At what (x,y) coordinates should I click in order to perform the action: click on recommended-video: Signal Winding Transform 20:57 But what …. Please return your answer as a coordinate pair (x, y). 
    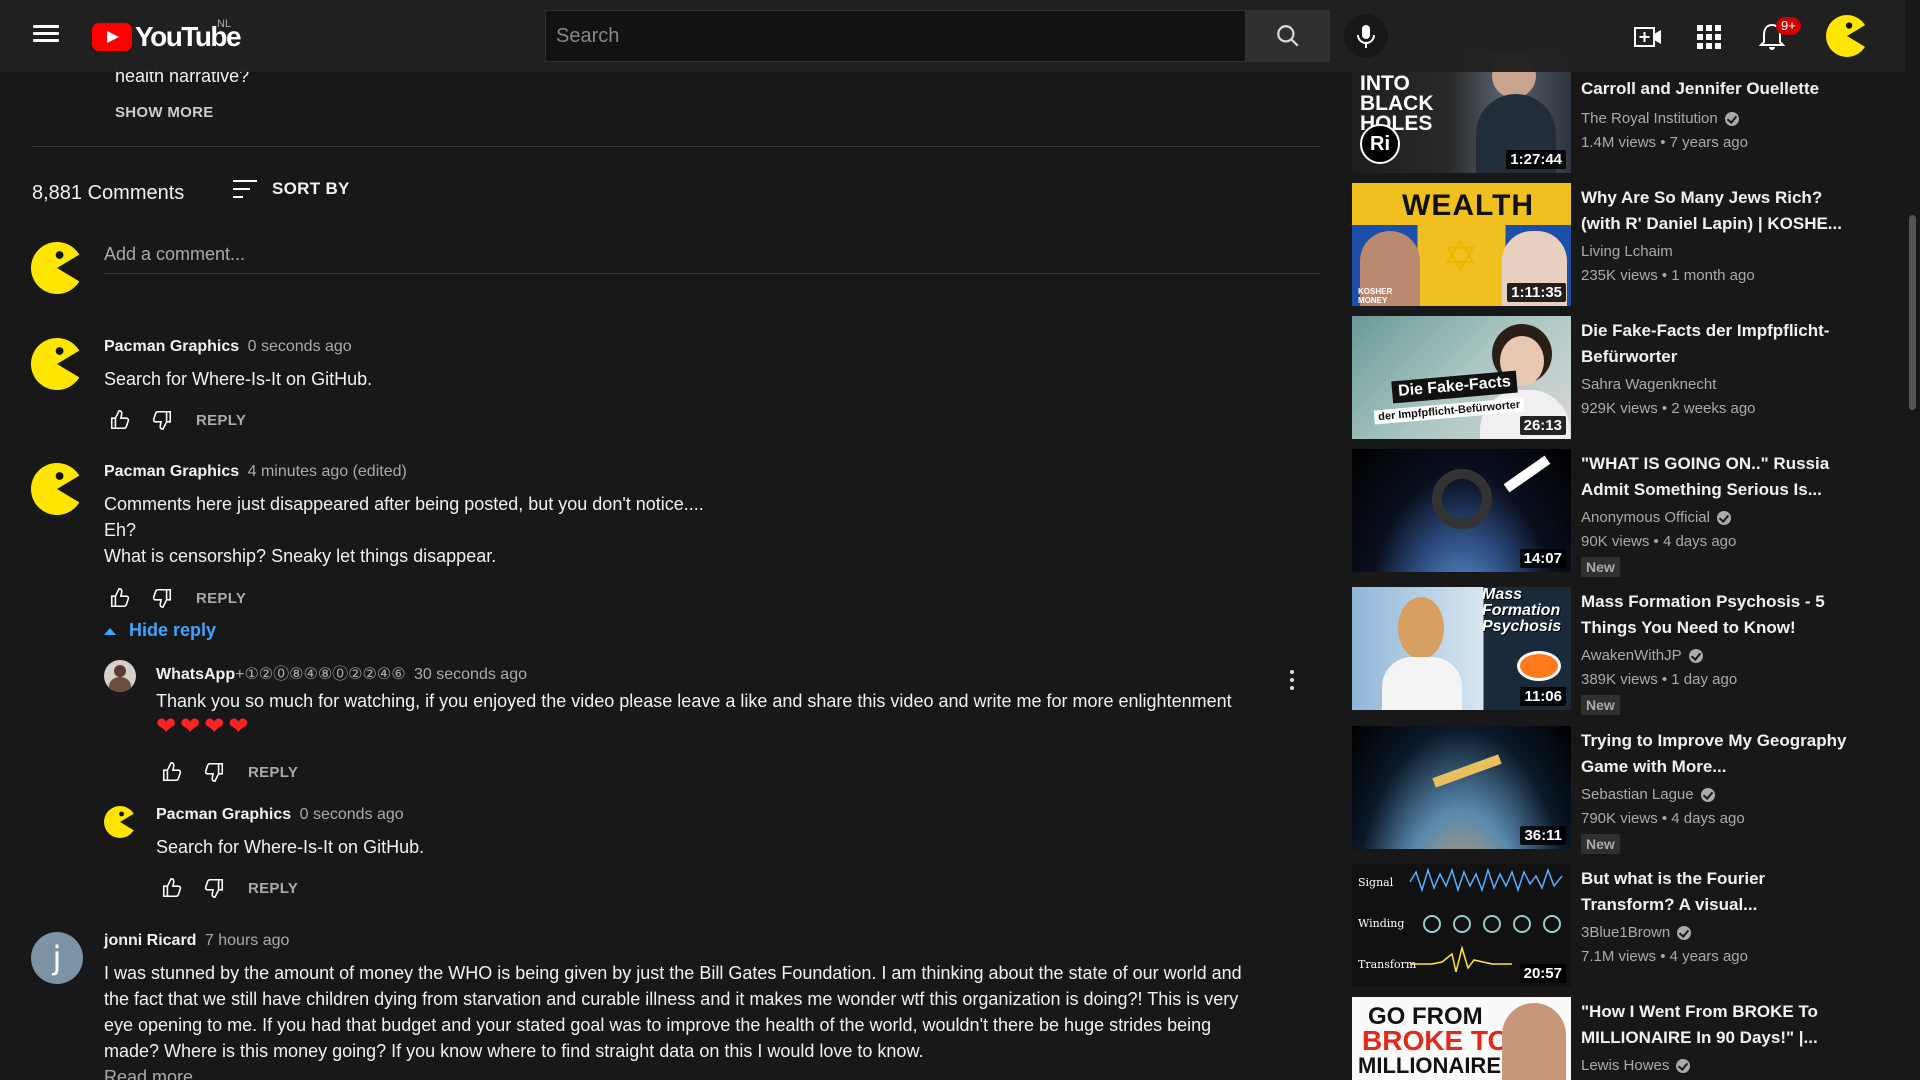
    Looking at the image, I should click on (1622, 926).